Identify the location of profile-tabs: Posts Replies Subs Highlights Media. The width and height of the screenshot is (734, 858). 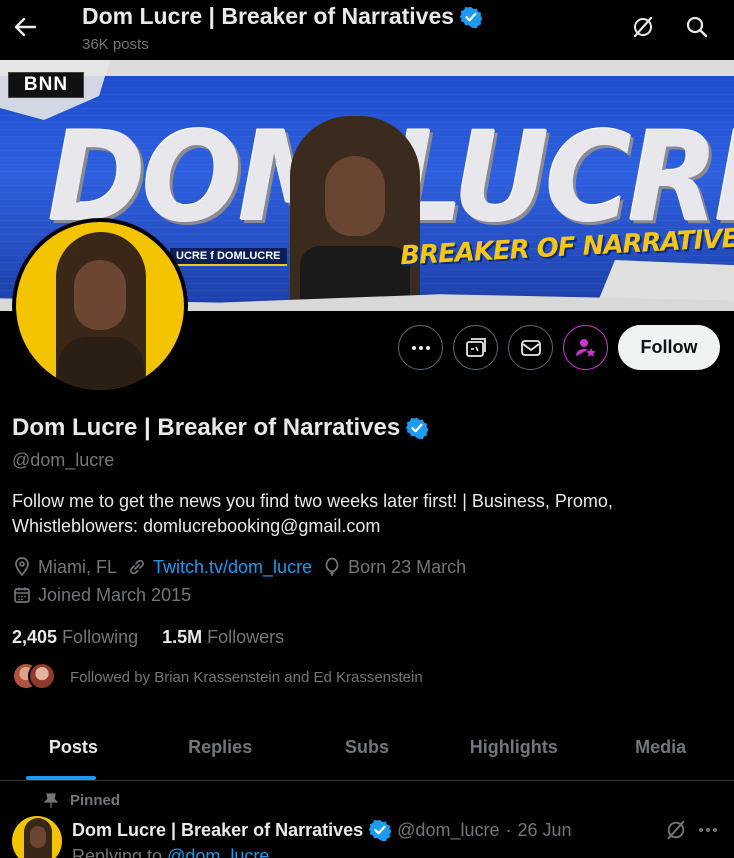
(367, 748).